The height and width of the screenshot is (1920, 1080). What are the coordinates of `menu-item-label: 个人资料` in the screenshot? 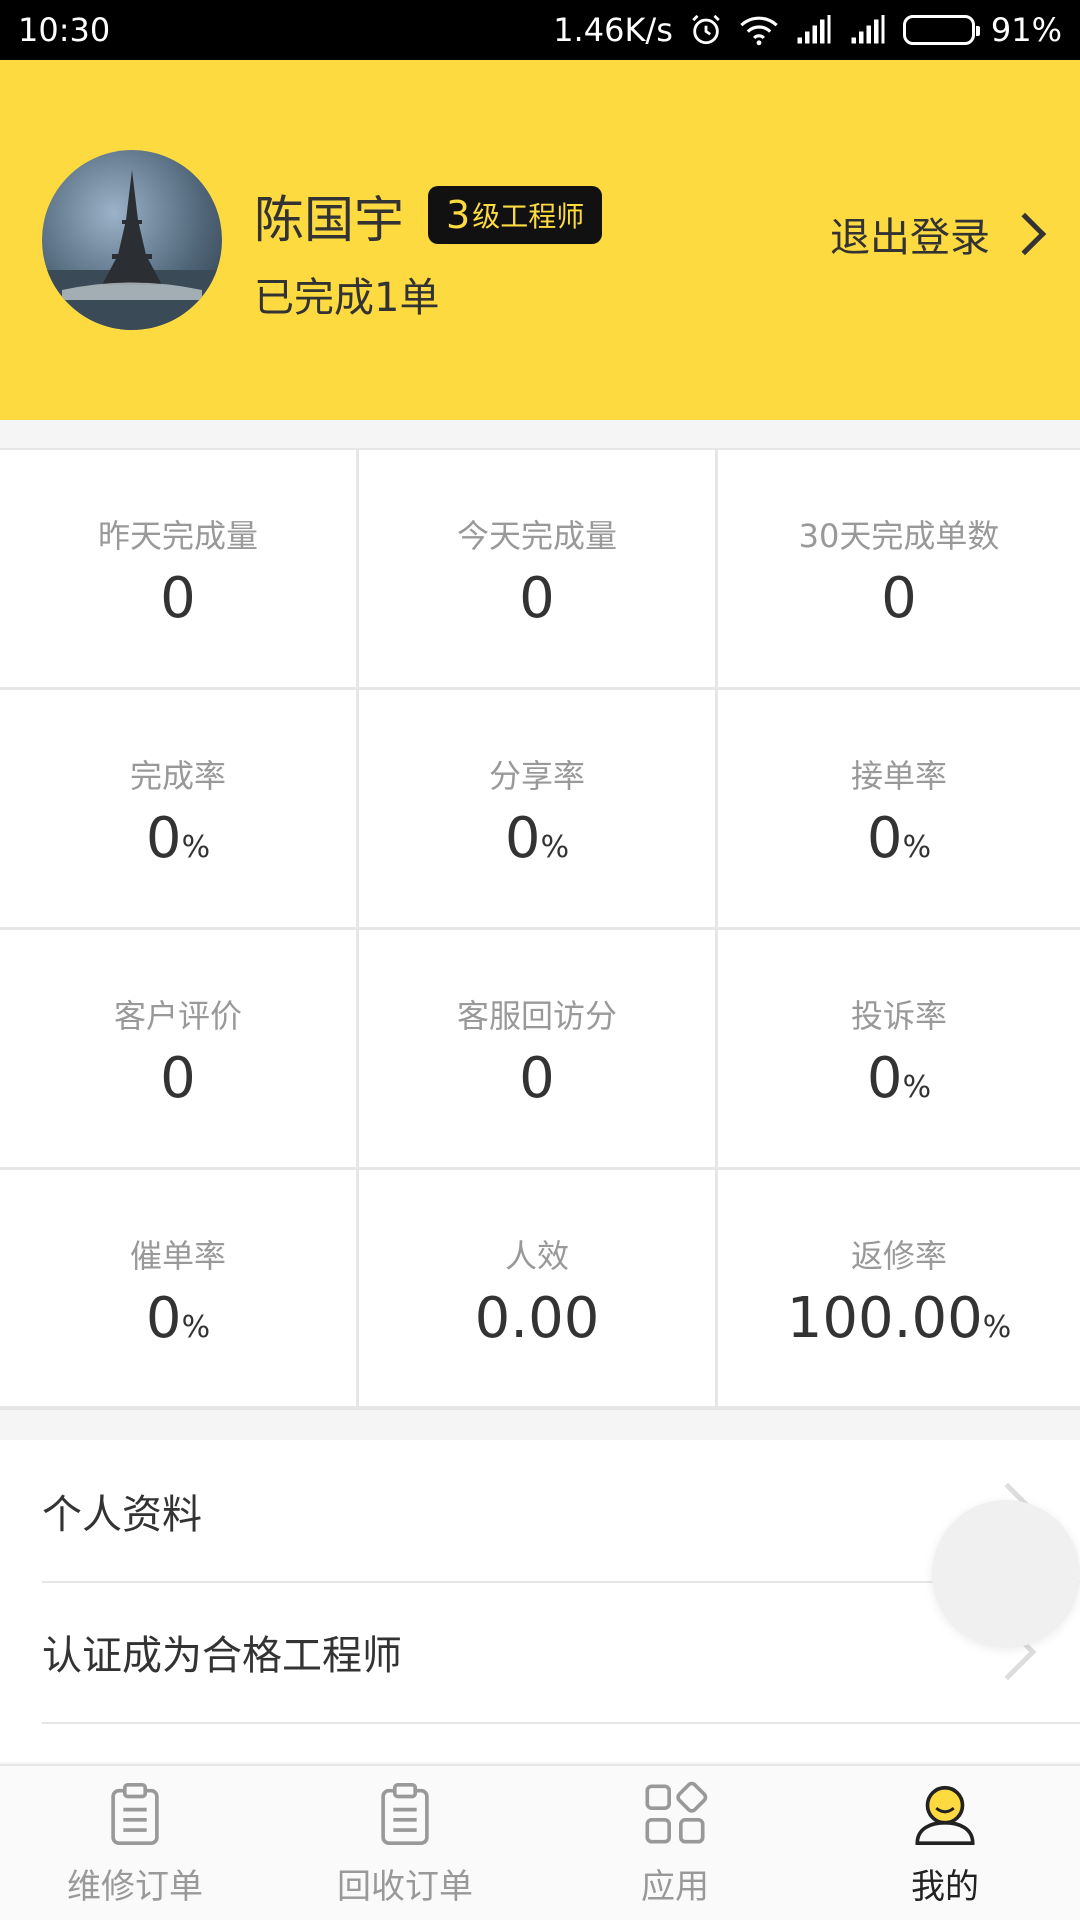 It's located at (122, 1514).